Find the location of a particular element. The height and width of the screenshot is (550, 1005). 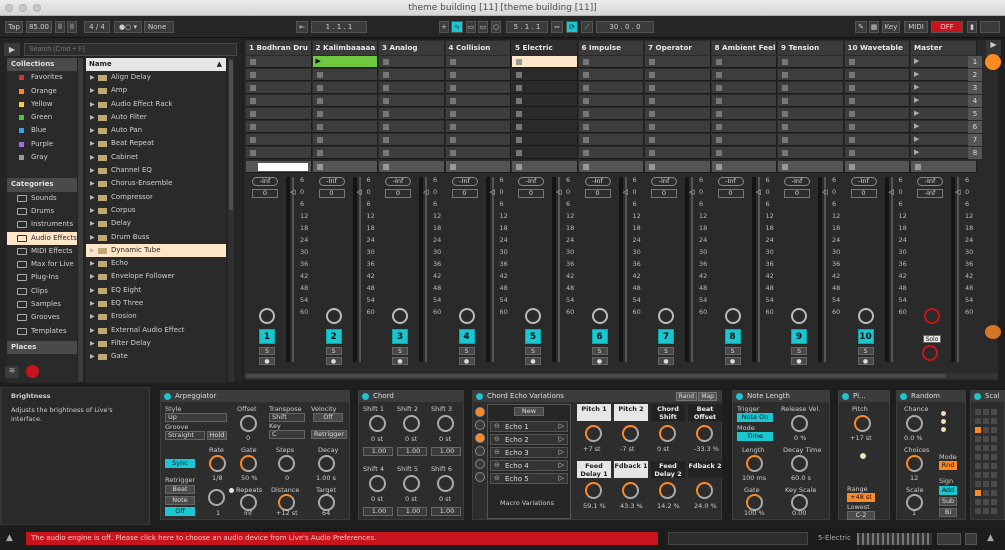

pitch-knob is located at coordinates (862, 423).